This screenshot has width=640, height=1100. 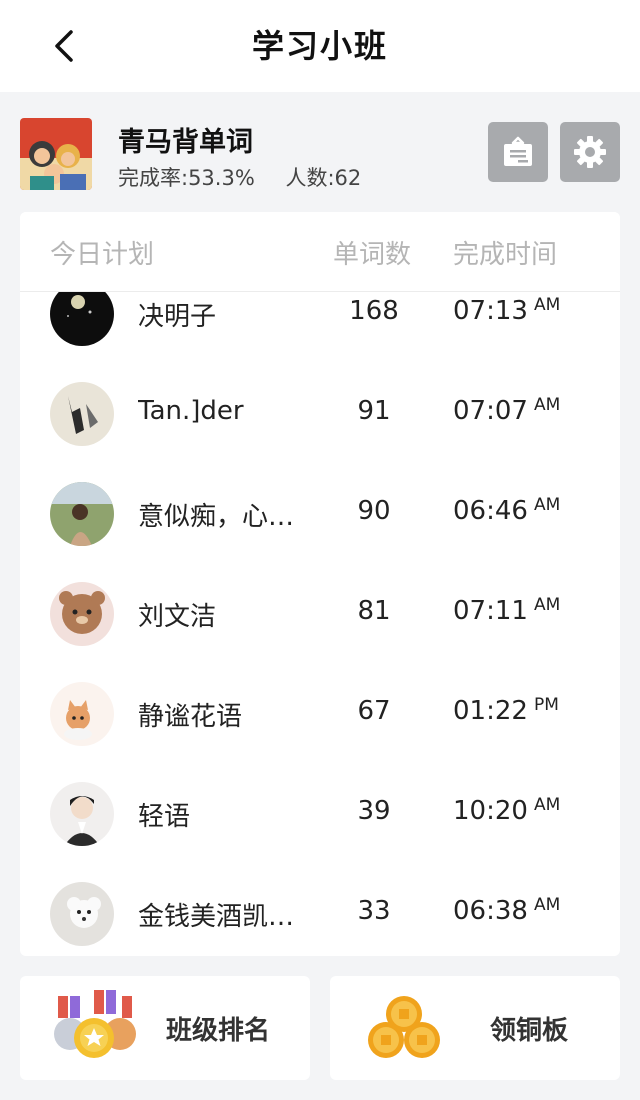 I want to click on member-name: 静谧花语, so click(x=190, y=717).